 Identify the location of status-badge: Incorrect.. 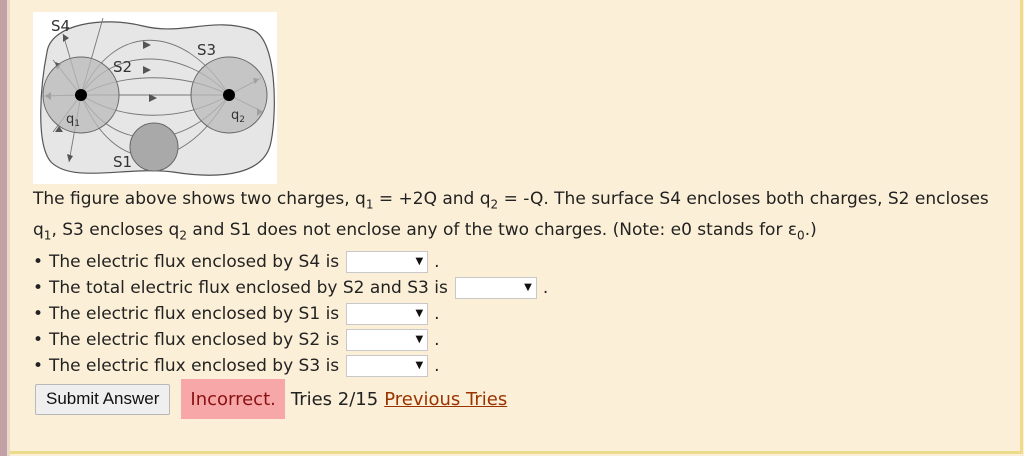
(233, 399).